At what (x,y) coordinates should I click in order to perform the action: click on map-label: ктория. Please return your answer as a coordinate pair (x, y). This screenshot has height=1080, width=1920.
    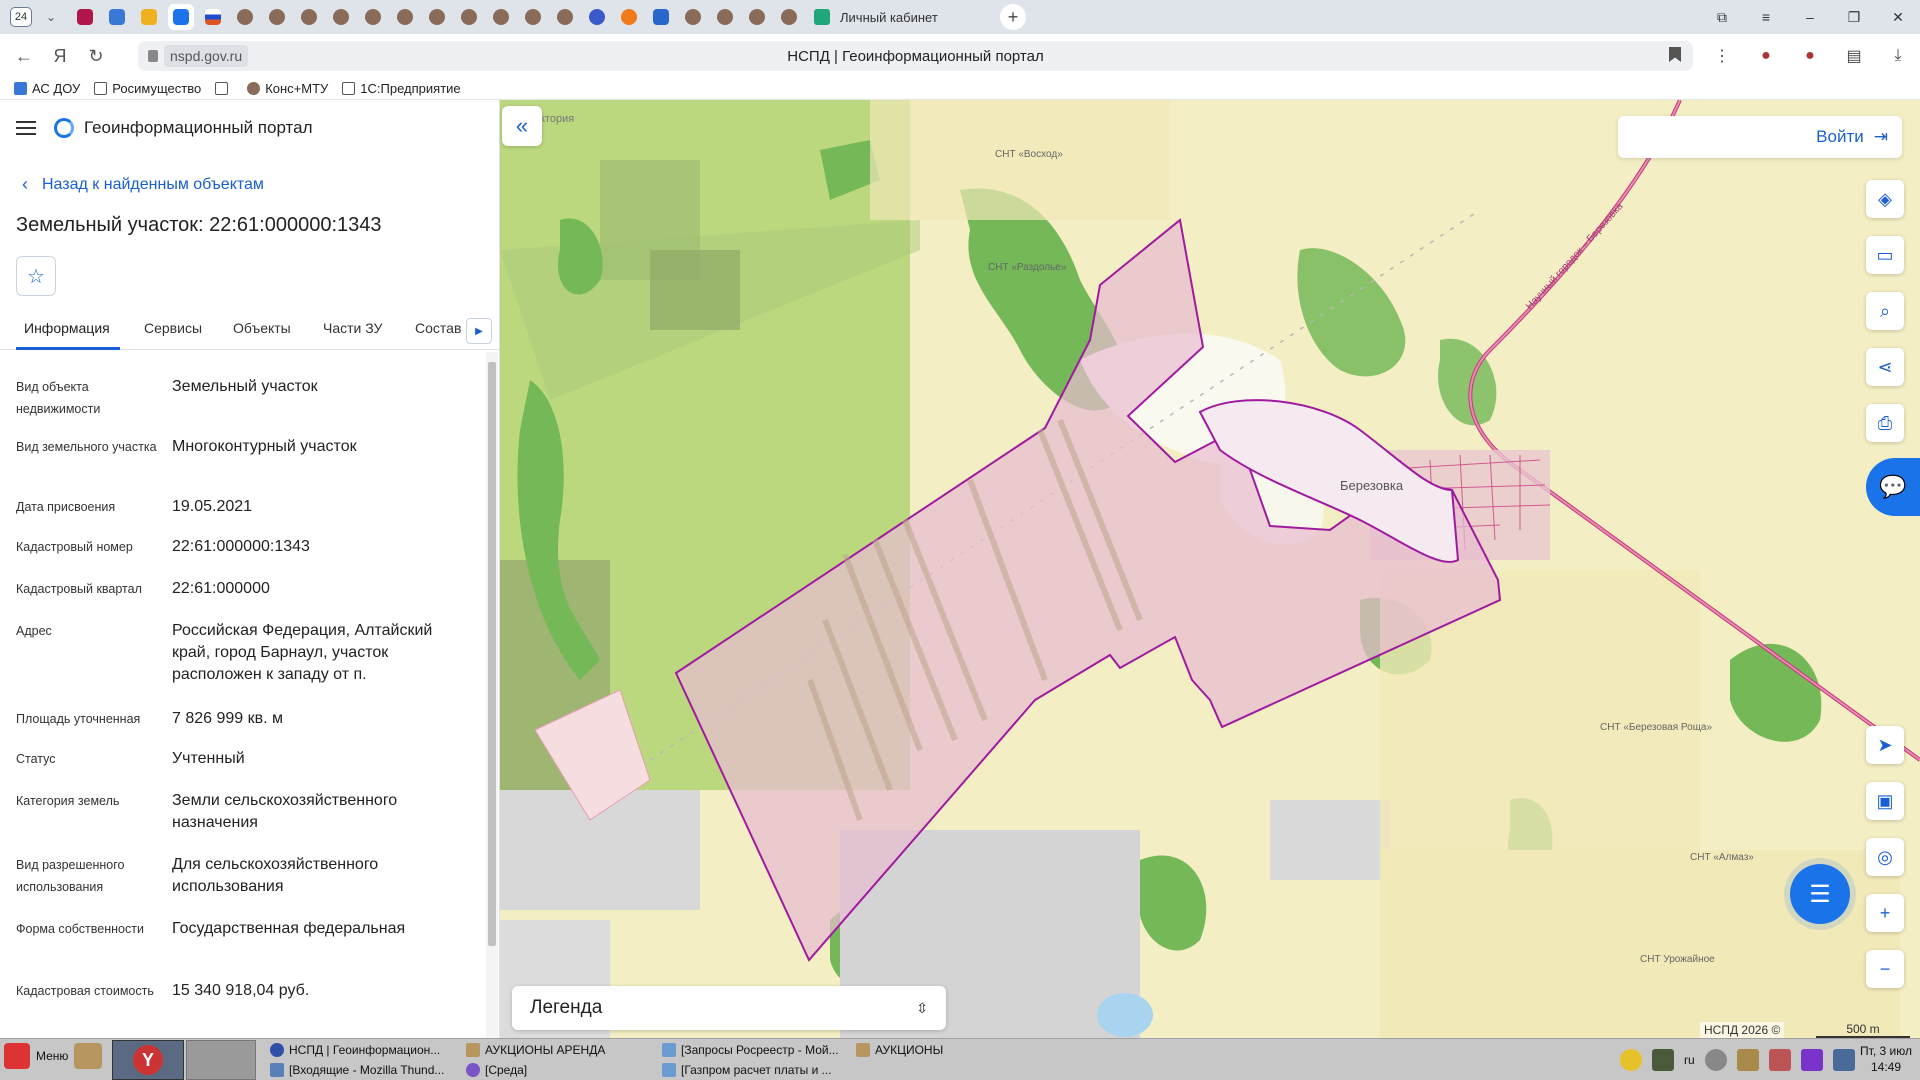
    Looking at the image, I should click on (557, 119).